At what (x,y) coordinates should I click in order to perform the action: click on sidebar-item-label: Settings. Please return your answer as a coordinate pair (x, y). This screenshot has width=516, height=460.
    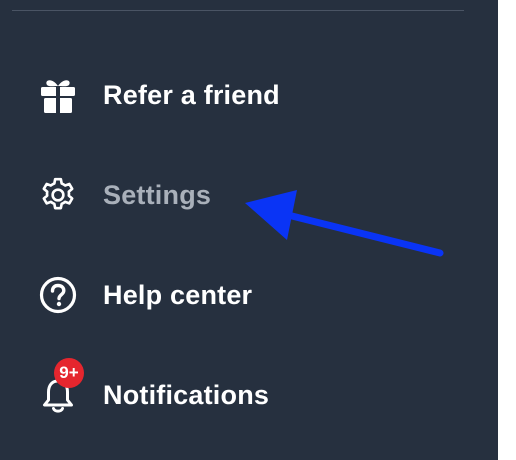
    Looking at the image, I should click on (157, 194).